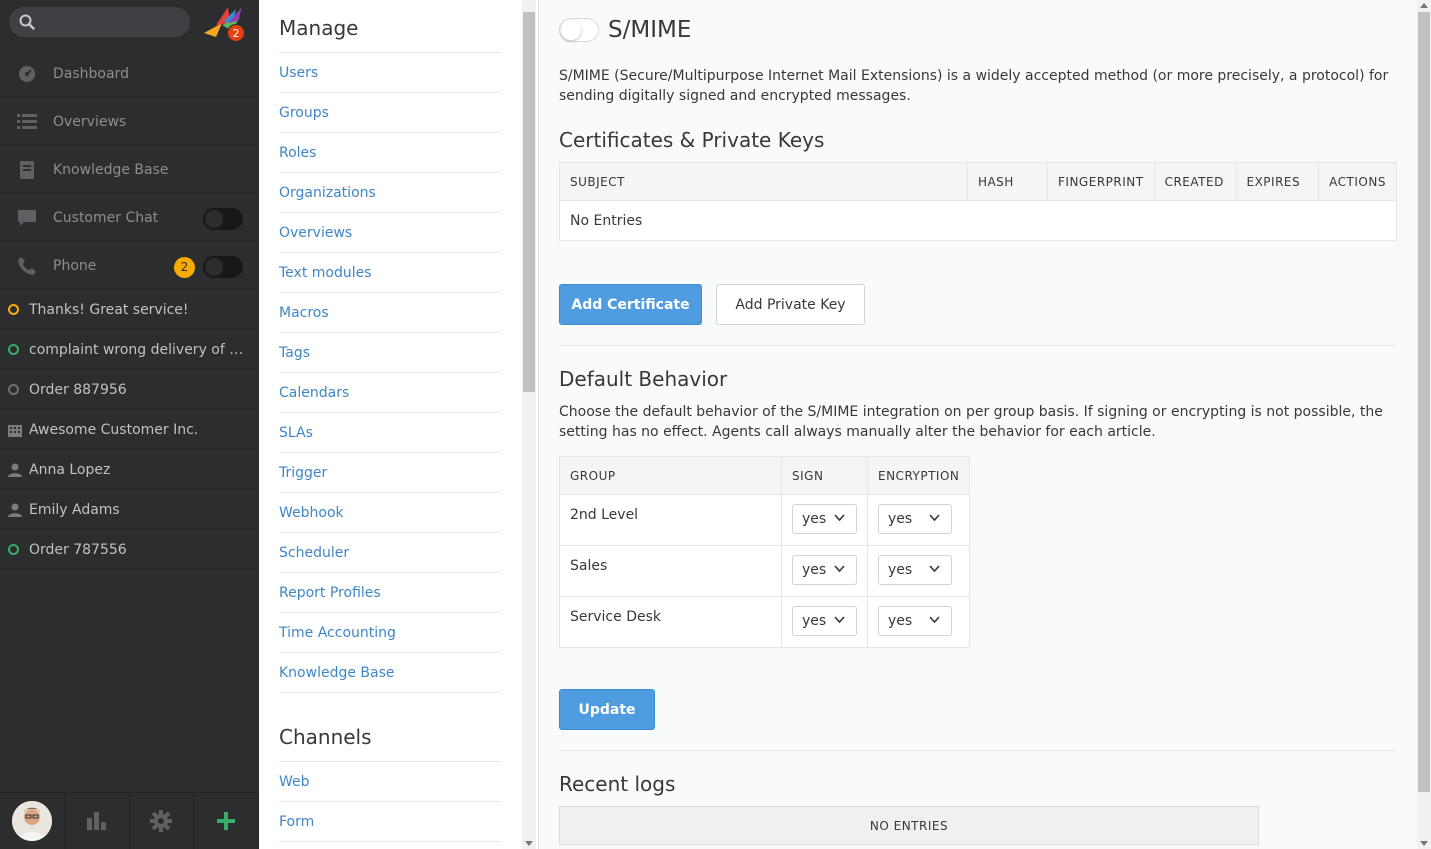 Image resolution: width=1431 pixels, height=849 pixels. What do you see at coordinates (1424, 402) in the screenshot?
I see `main-scrollbar-thumb` at bounding box center [1424, 402].